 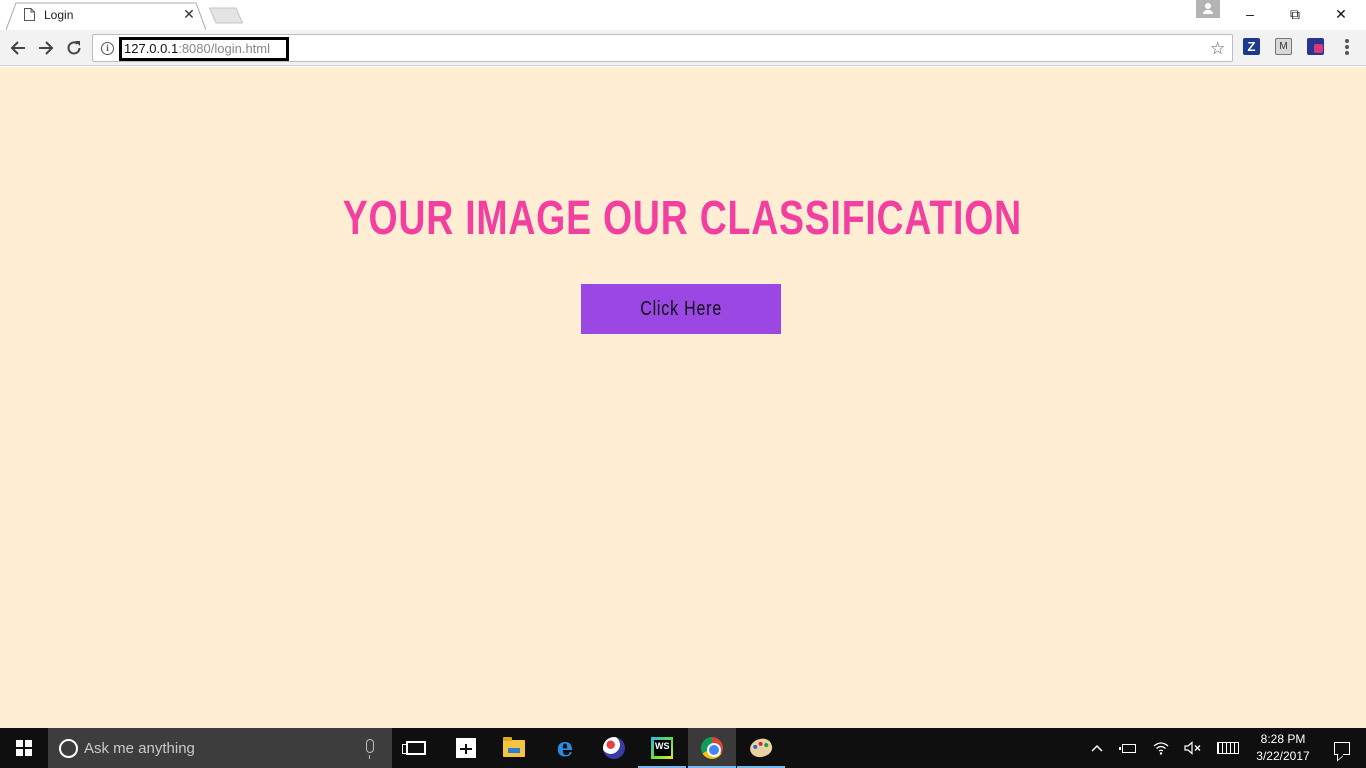 I want to click on webstorm-button, so click(x=662, y=748).